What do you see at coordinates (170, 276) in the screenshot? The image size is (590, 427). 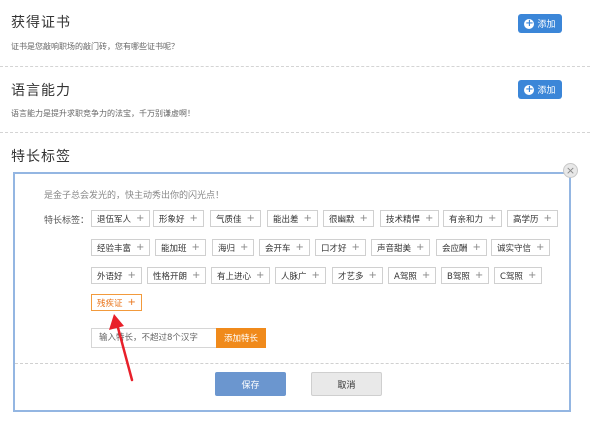 I see `tag-label: 性格开朗` at bounding box center [170, 276].